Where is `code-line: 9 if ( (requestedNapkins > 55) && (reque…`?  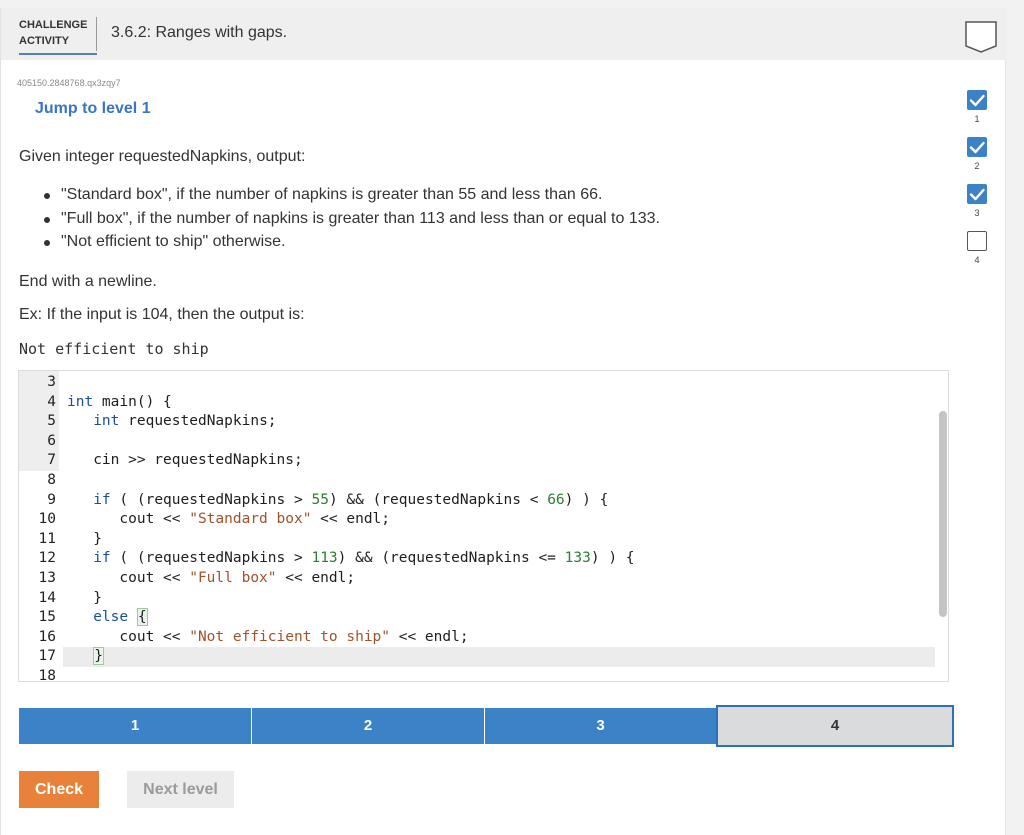
code-line: 9 if ( (requestedNapkins > 55) && (reque… is located at coordinates (477, 501).